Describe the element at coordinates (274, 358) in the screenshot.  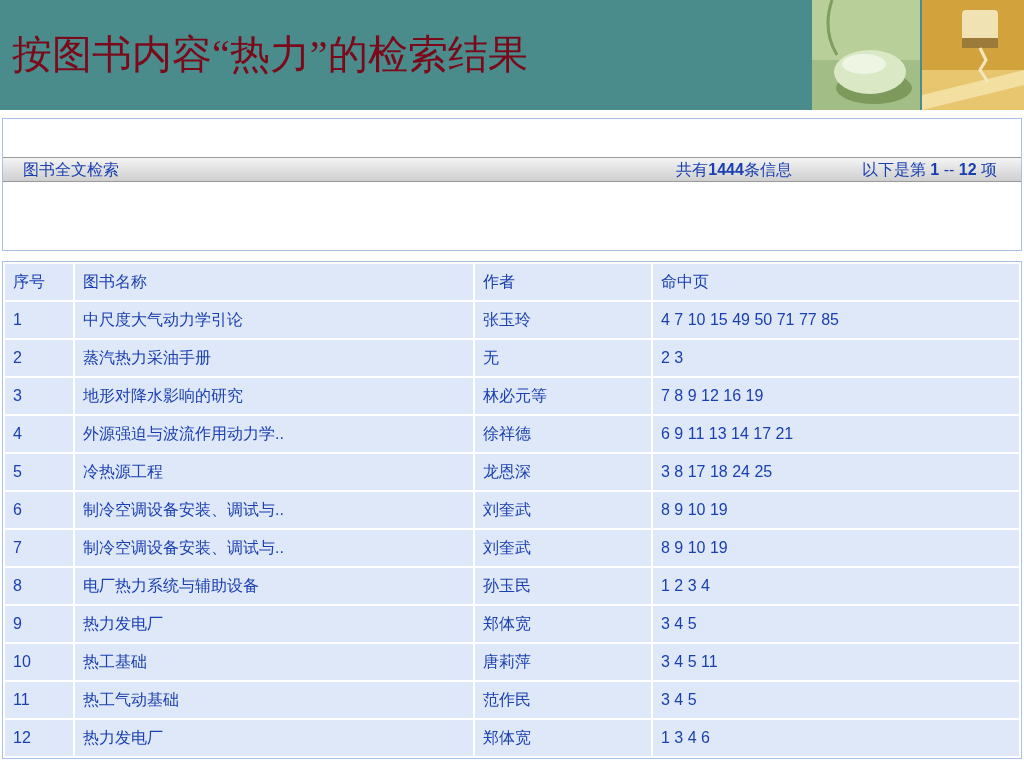
I see `table-cell: 蒸汽热力采油手册` at that location.